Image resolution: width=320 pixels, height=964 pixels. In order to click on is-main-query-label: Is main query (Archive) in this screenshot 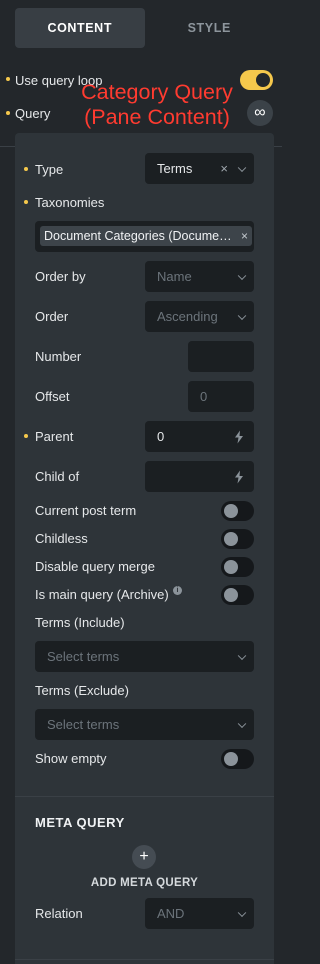, I will do `click(102, 594)`.